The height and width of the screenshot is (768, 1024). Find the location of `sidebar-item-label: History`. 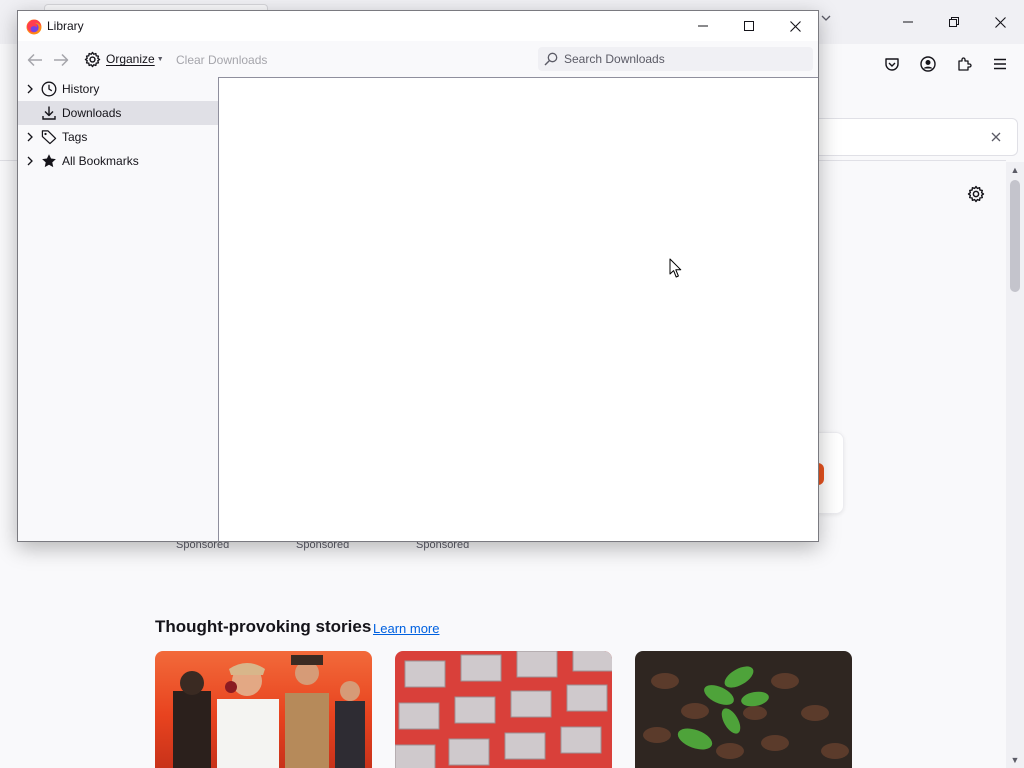

sidebar-item-label: History is located at coordinates (81, 89).